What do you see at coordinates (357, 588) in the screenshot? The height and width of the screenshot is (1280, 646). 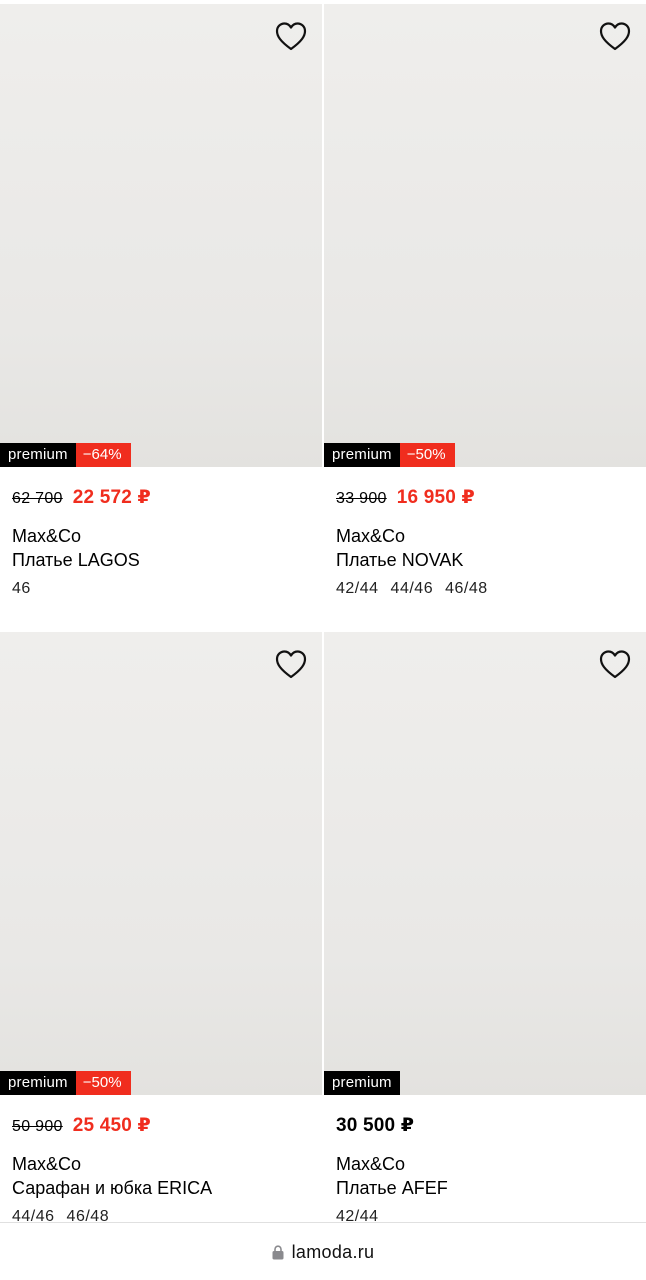 I see `size-option: 42/44` at bounding box center [357, 588].